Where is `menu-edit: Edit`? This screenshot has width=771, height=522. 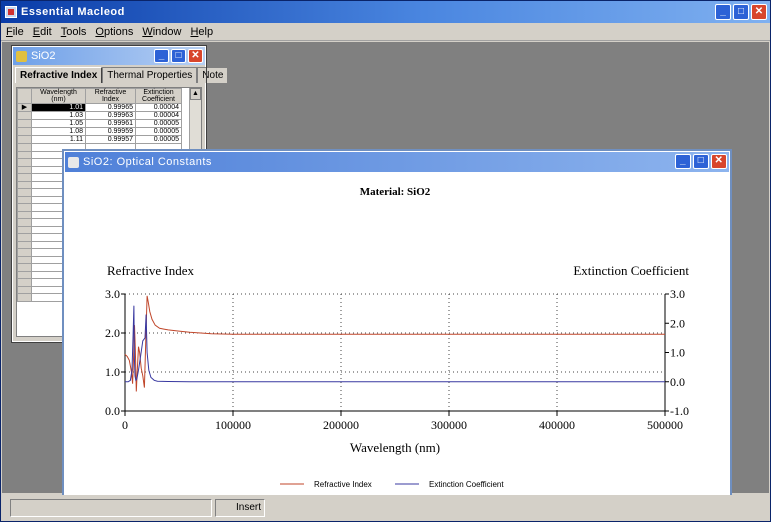
menu-edit: Edit is located at coordinates (44, 32).